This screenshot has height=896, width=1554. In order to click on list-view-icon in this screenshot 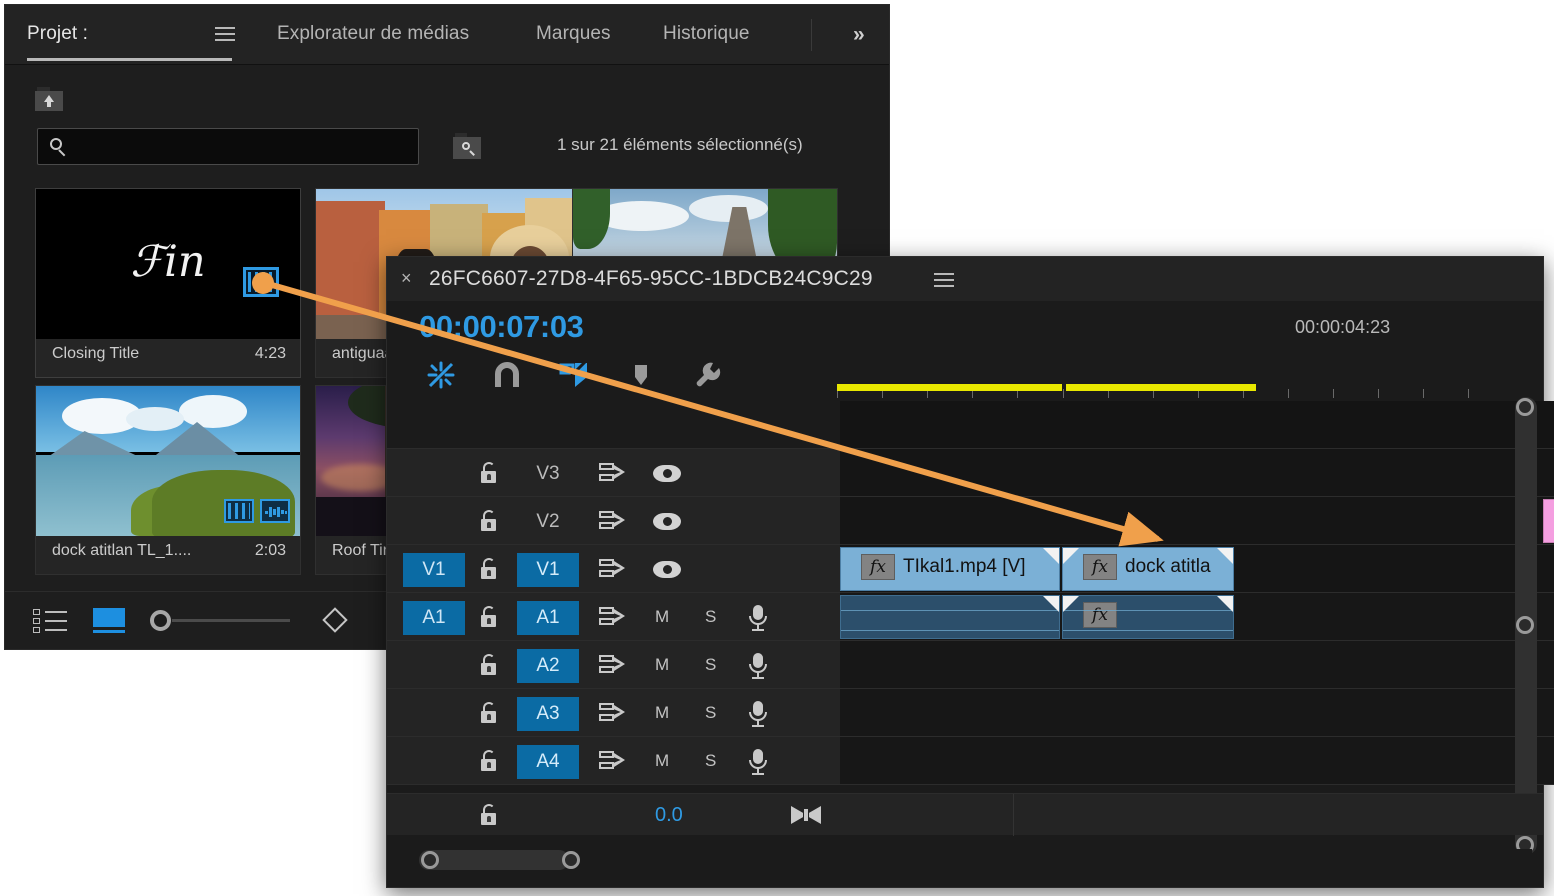, I will do `click(50, 621)`.